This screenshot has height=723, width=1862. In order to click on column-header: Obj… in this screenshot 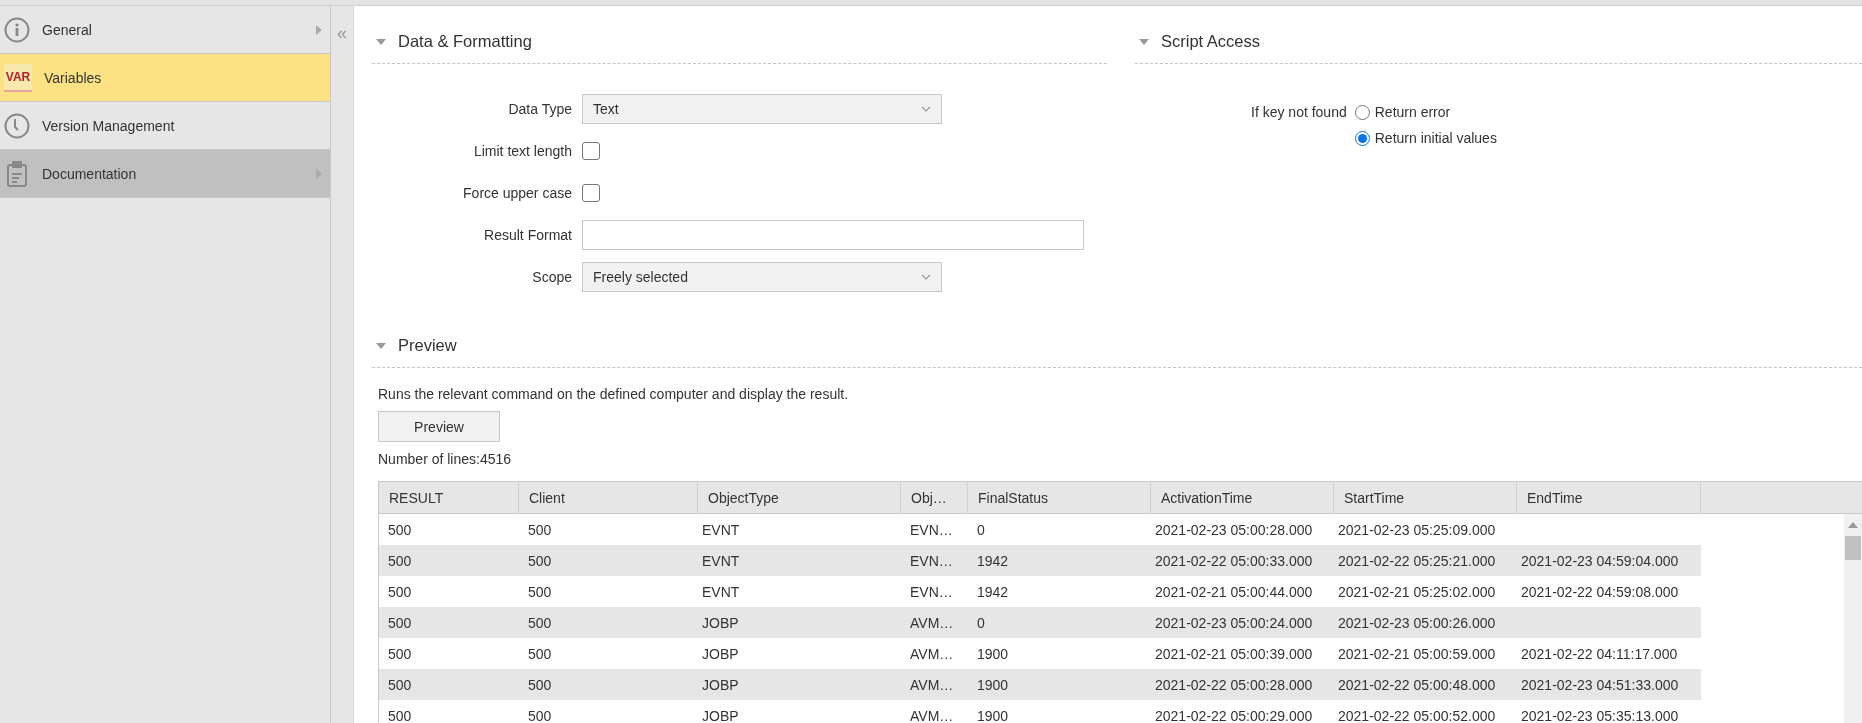, I will do `click(934, 498)`.